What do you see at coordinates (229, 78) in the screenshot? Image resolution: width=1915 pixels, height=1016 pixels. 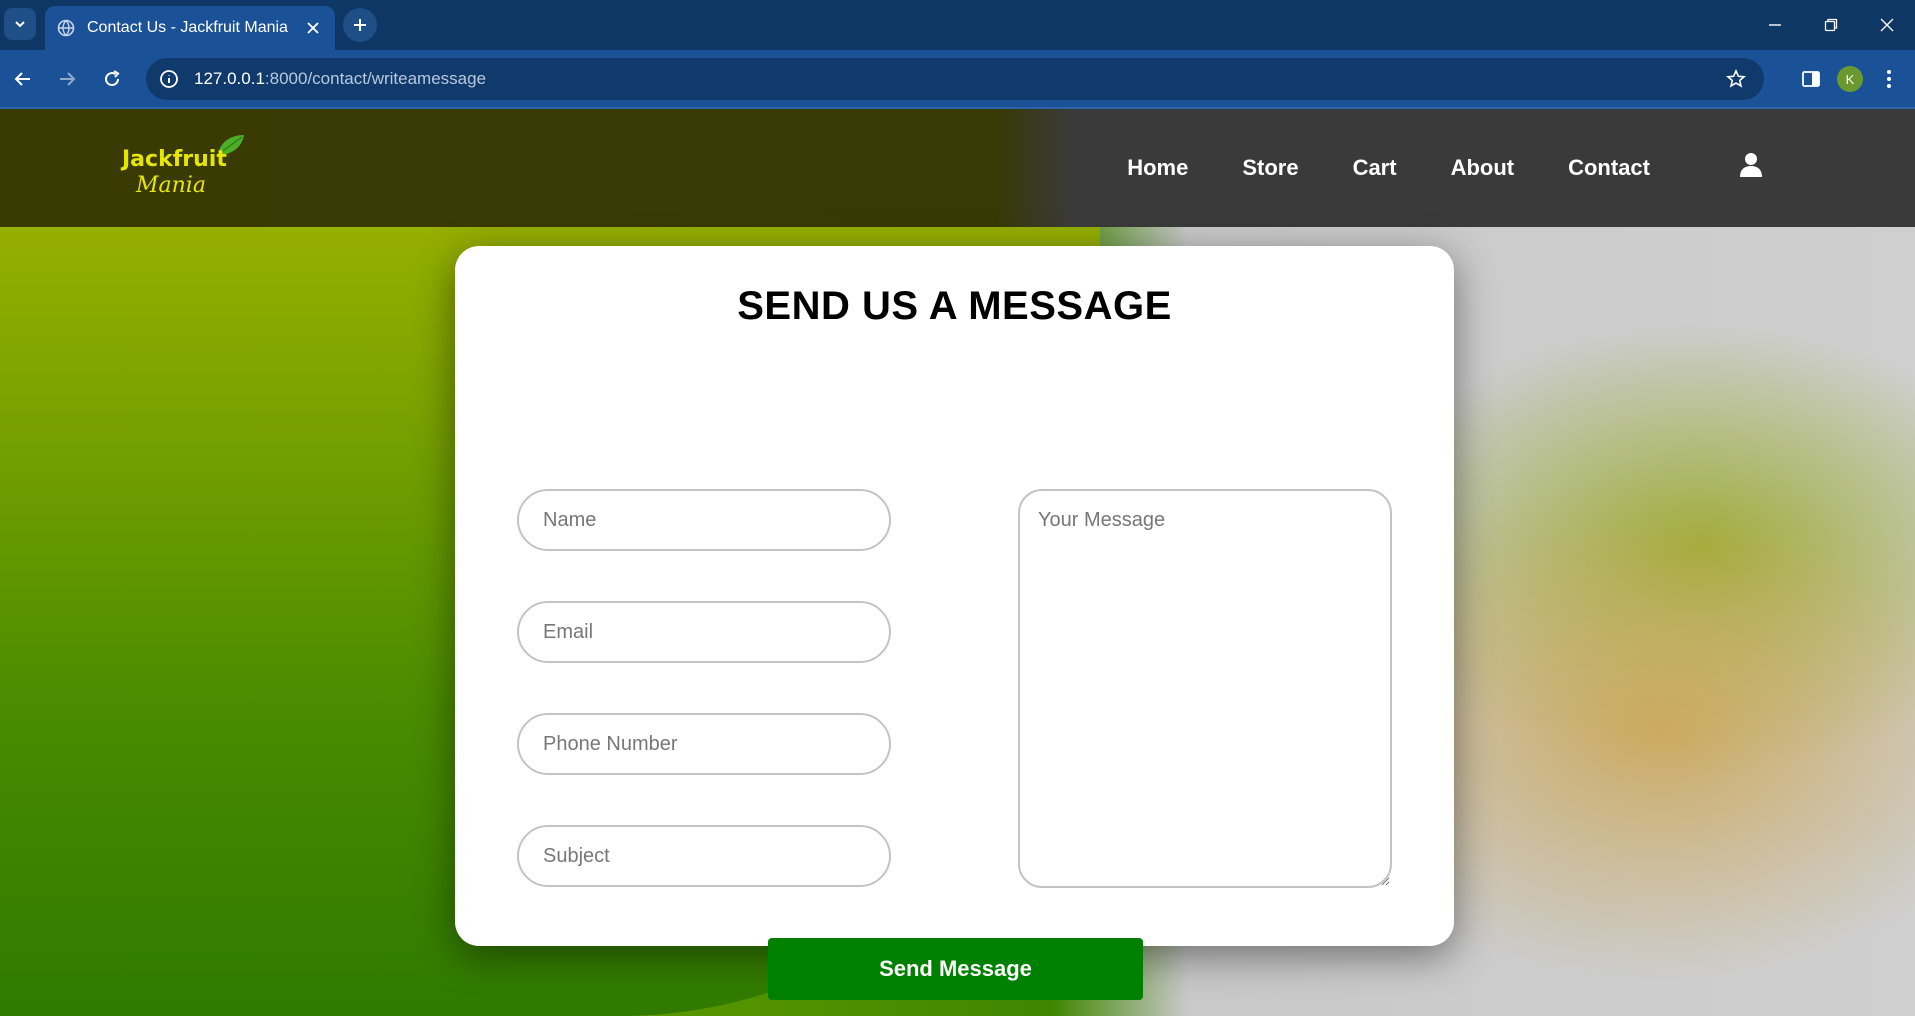 I see `url-host: 127.0.0.1` at bounding box center [229, 78].